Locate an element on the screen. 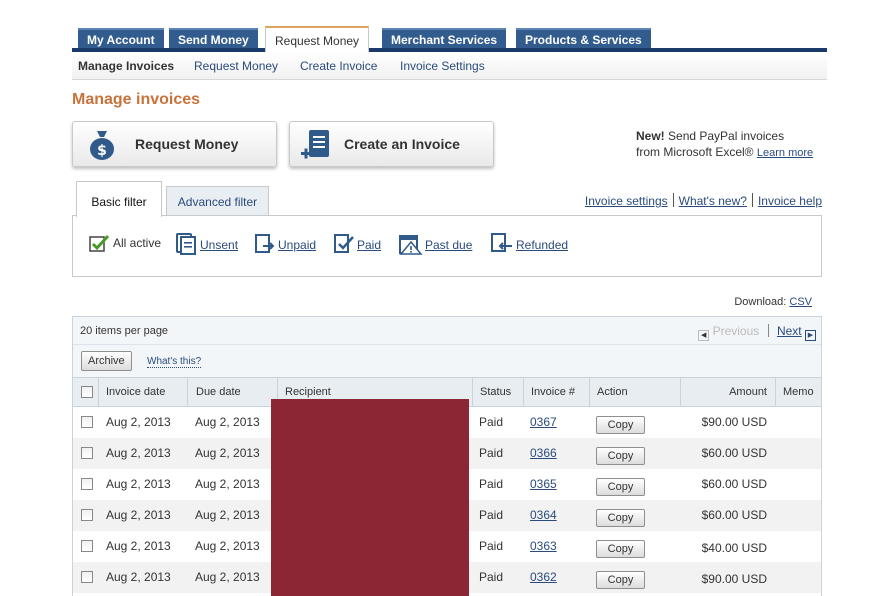 The height and width of the screenshot is (596, 870). filter-unsent: Unsent is located at coordinates (207, 244).